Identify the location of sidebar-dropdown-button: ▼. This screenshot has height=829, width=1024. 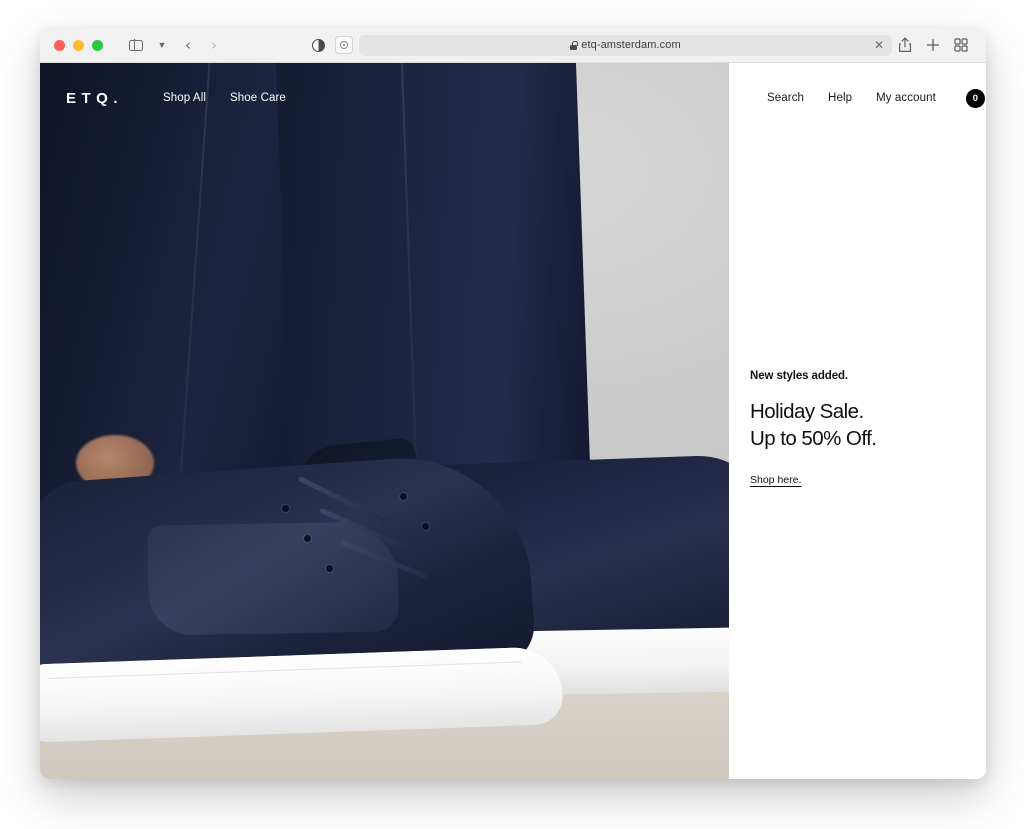
(162, 45).